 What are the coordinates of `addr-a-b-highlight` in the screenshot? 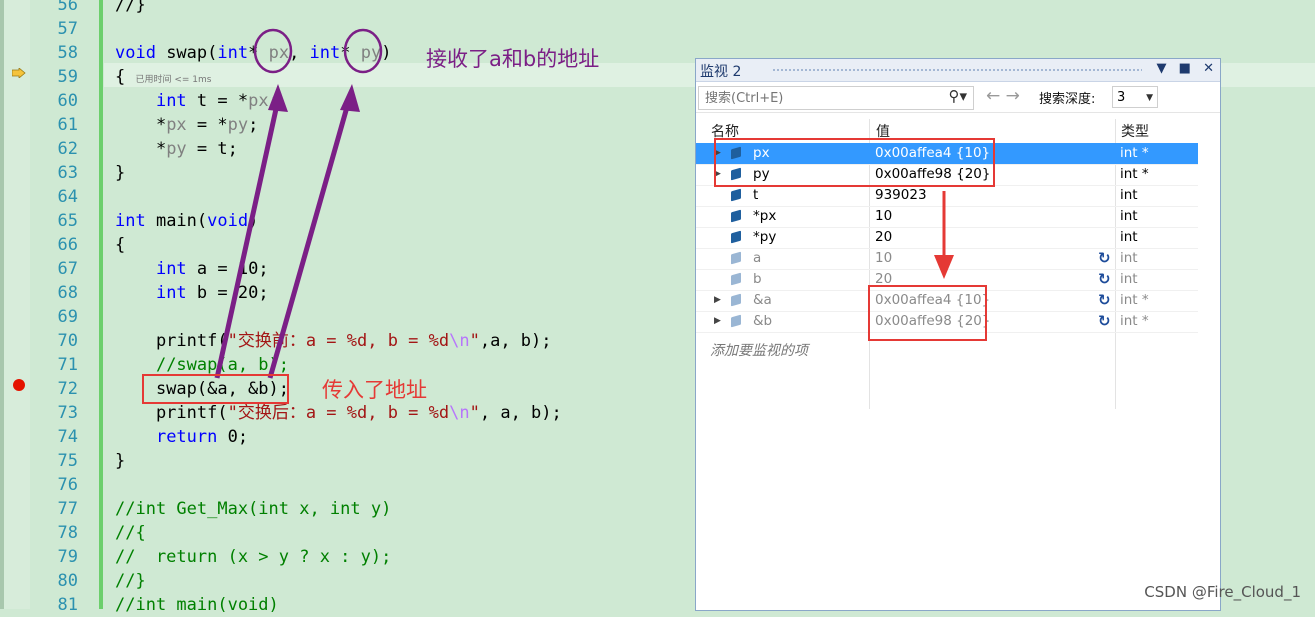 It's located at (927, 313).